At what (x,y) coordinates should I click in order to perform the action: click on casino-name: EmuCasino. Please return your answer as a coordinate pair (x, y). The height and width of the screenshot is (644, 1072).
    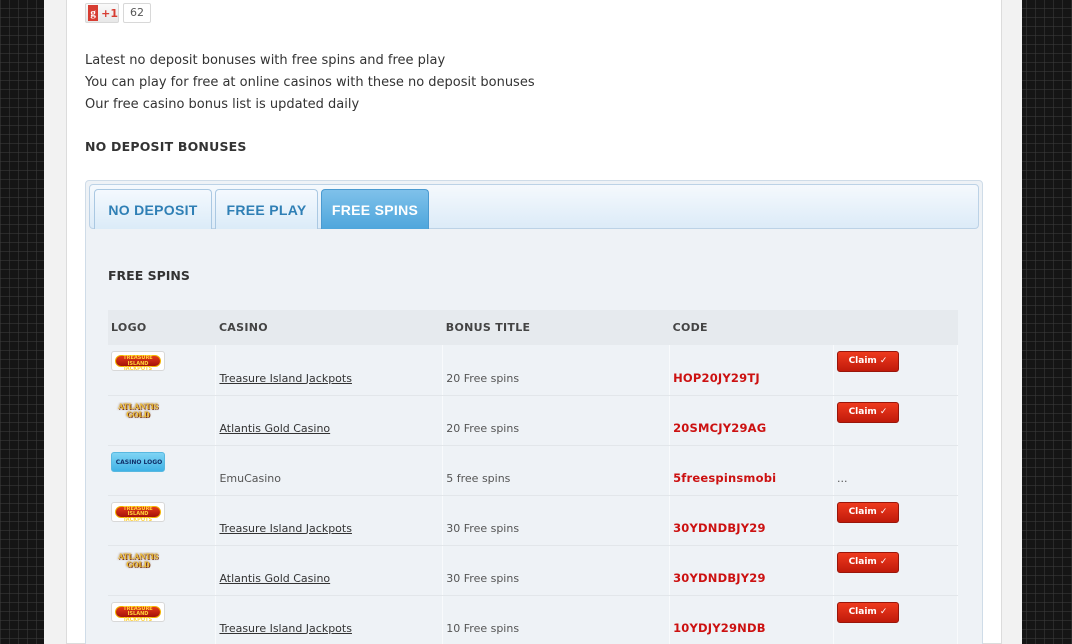
    Looking at the image, I should click on (250, 478).